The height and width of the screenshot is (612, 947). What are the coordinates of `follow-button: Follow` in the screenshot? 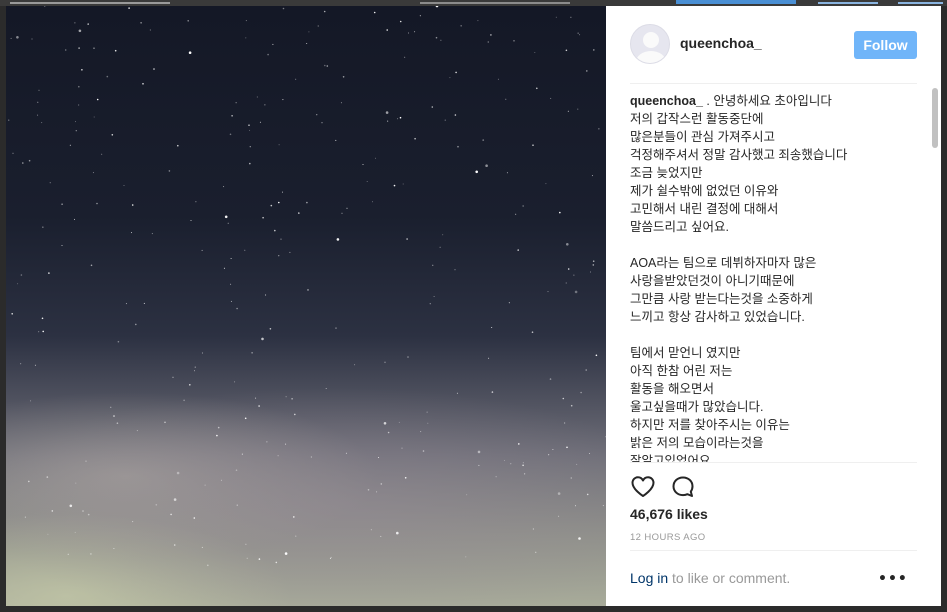 It's located at (885, 45).